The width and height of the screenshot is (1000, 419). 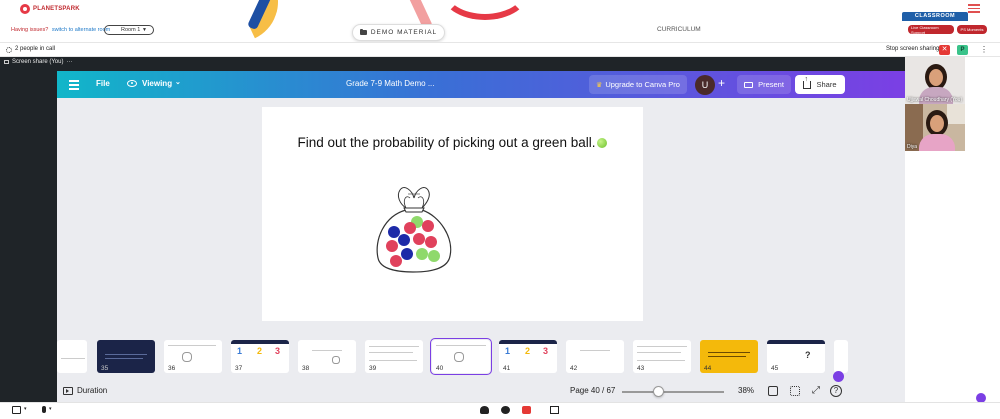 I want to click on planetspark-logo: PLANETSPARK, so click(x=50, y=9).